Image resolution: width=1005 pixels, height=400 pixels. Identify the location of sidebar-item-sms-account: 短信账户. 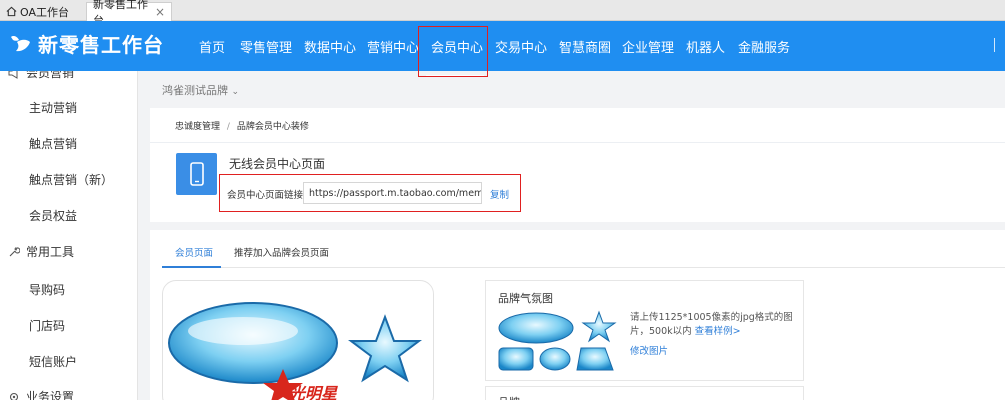
(53, 361).